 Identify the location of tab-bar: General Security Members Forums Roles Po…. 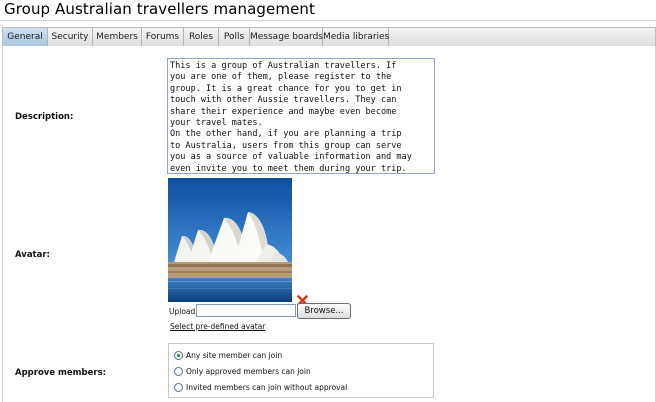
(329, 37).